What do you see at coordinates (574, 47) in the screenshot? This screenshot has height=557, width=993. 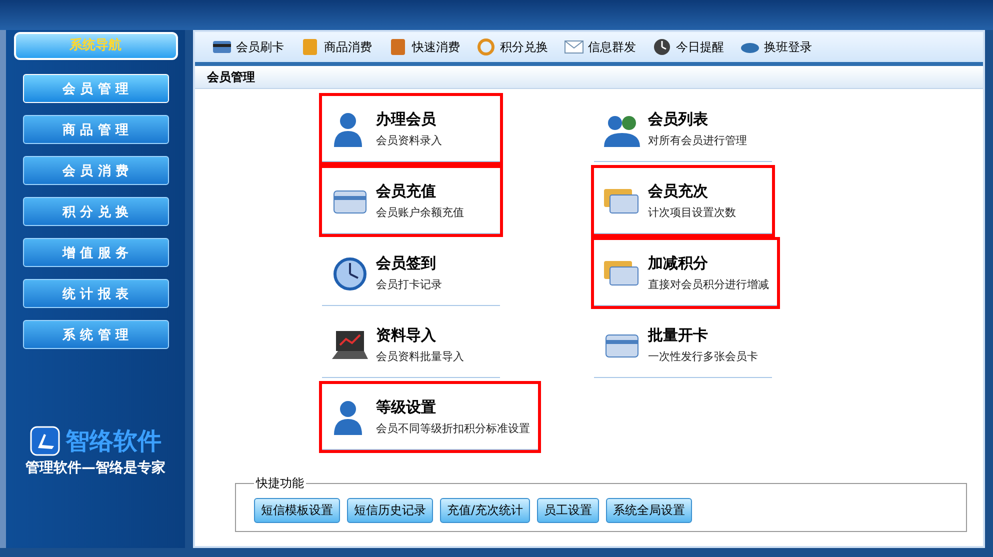 I see `envelope-icon` at bounding box center [574, 47].